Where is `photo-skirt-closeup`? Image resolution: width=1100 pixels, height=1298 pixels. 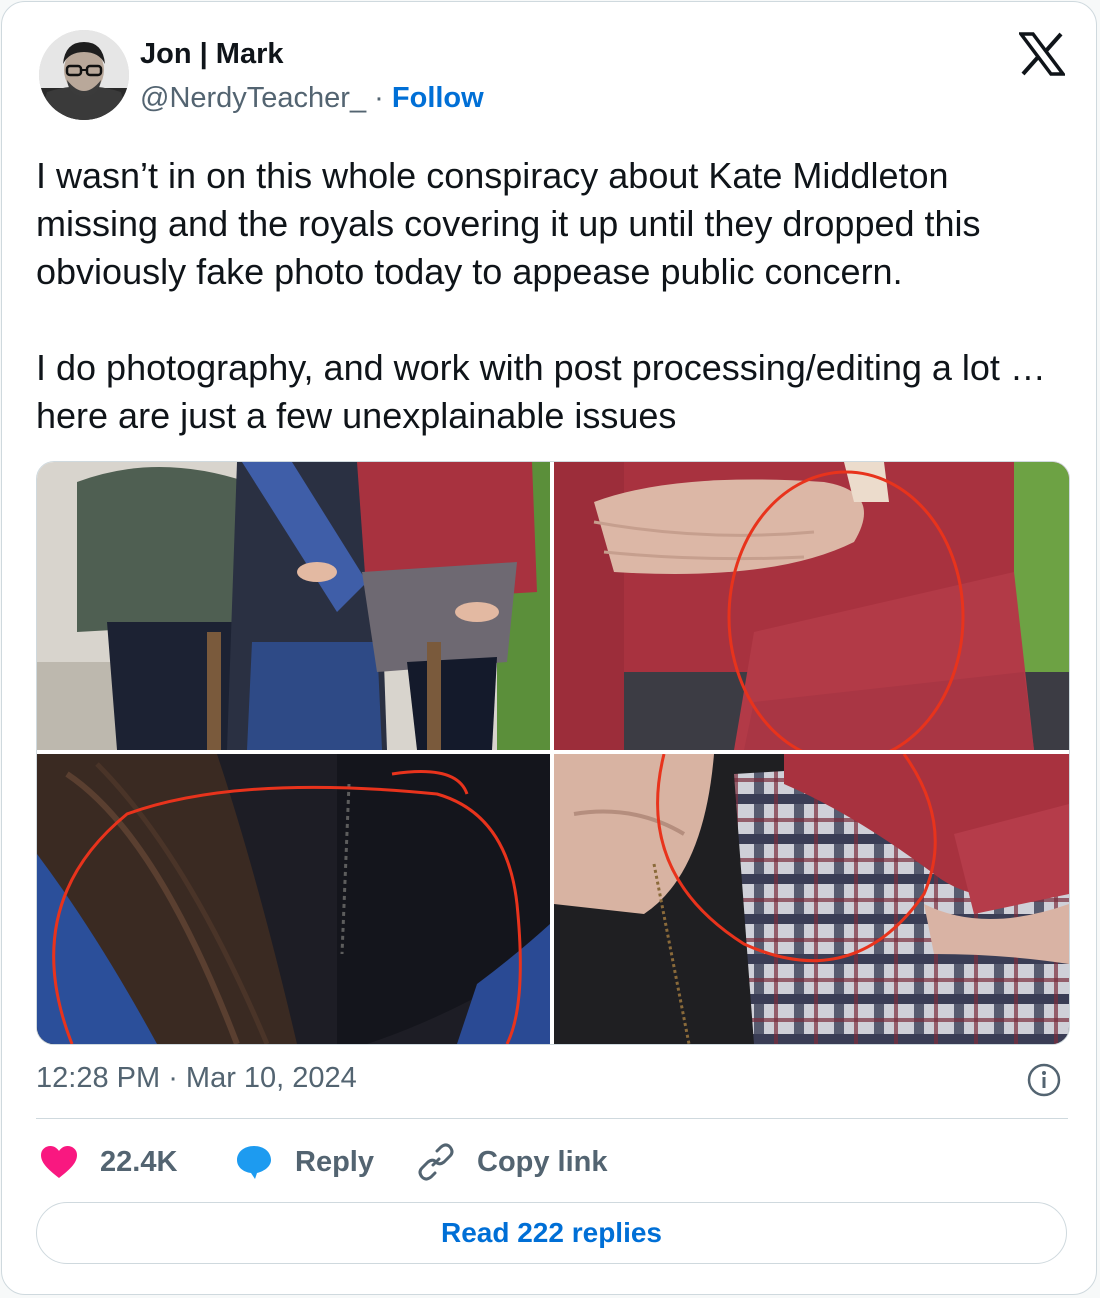 photo-skirt-closeup is located at coordinates (811, 899).